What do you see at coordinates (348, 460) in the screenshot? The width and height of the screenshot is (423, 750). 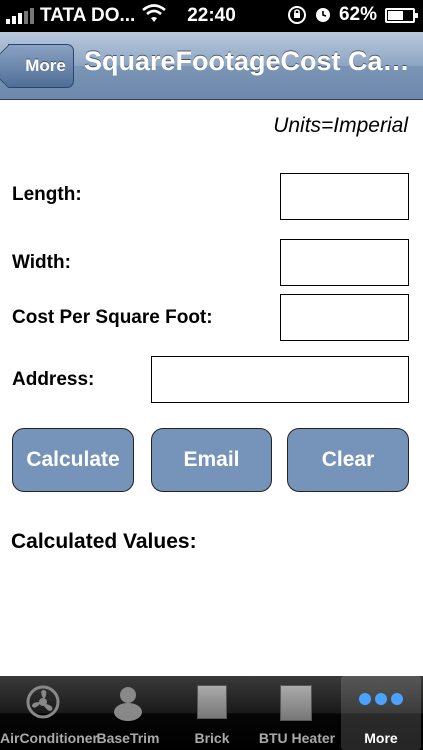 I see `clear-button: Clear` at bounding box center [348, 460].